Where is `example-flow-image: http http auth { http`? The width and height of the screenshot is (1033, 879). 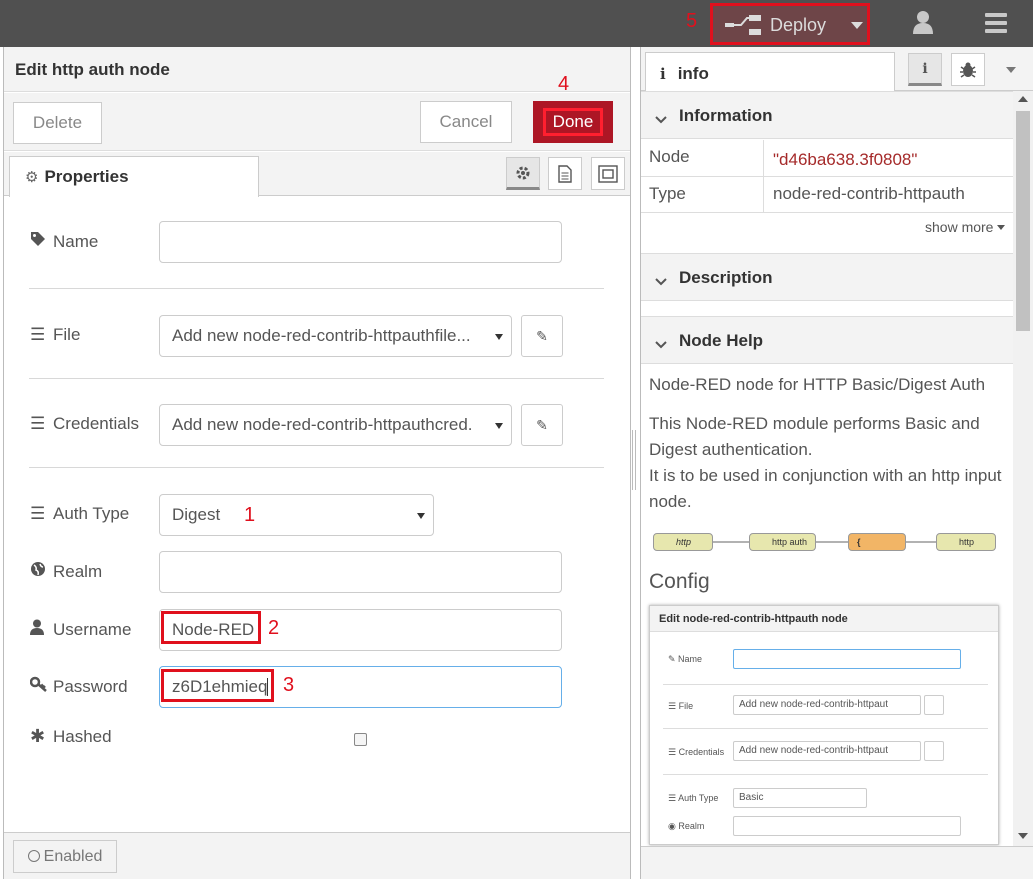 example-flow-image: http http auth { http is located at coordinates (825, 543).